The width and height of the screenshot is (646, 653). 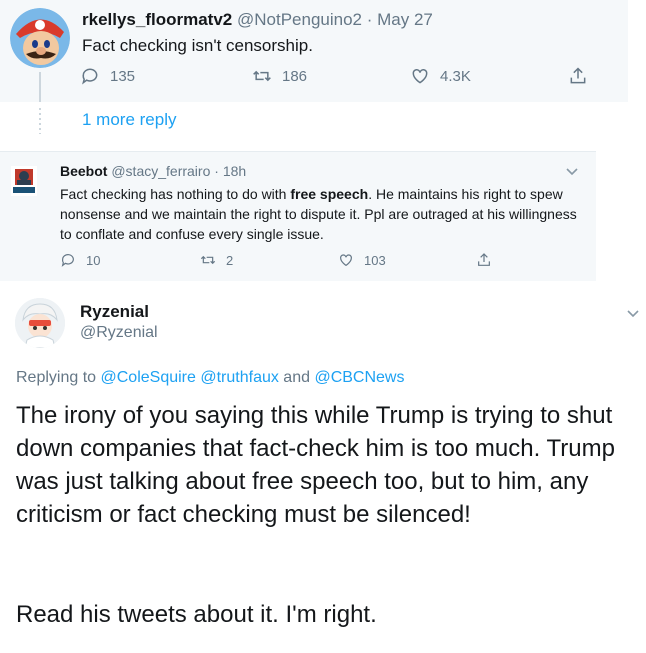 I want to click on reply-button: 135, so click(x=107, y=76).